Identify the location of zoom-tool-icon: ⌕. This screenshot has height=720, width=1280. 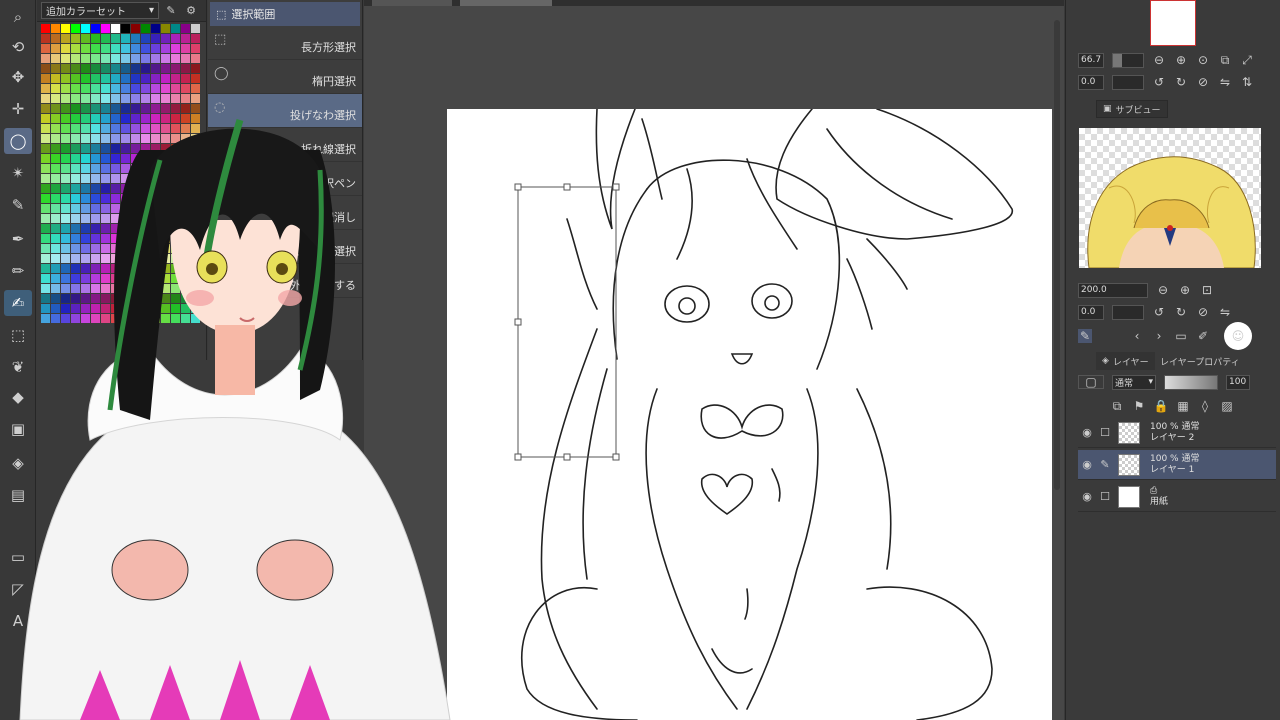
(18, 17).